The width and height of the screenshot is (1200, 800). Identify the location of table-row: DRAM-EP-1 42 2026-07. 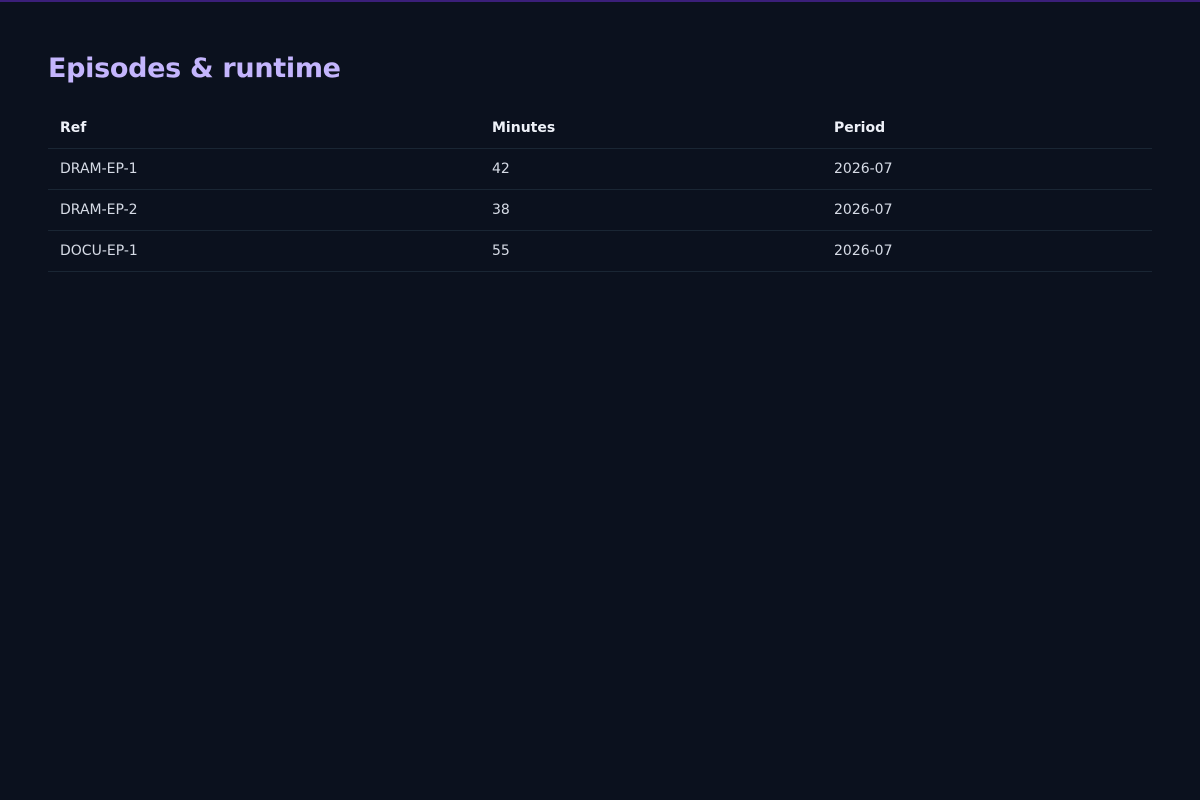
(600, 169).